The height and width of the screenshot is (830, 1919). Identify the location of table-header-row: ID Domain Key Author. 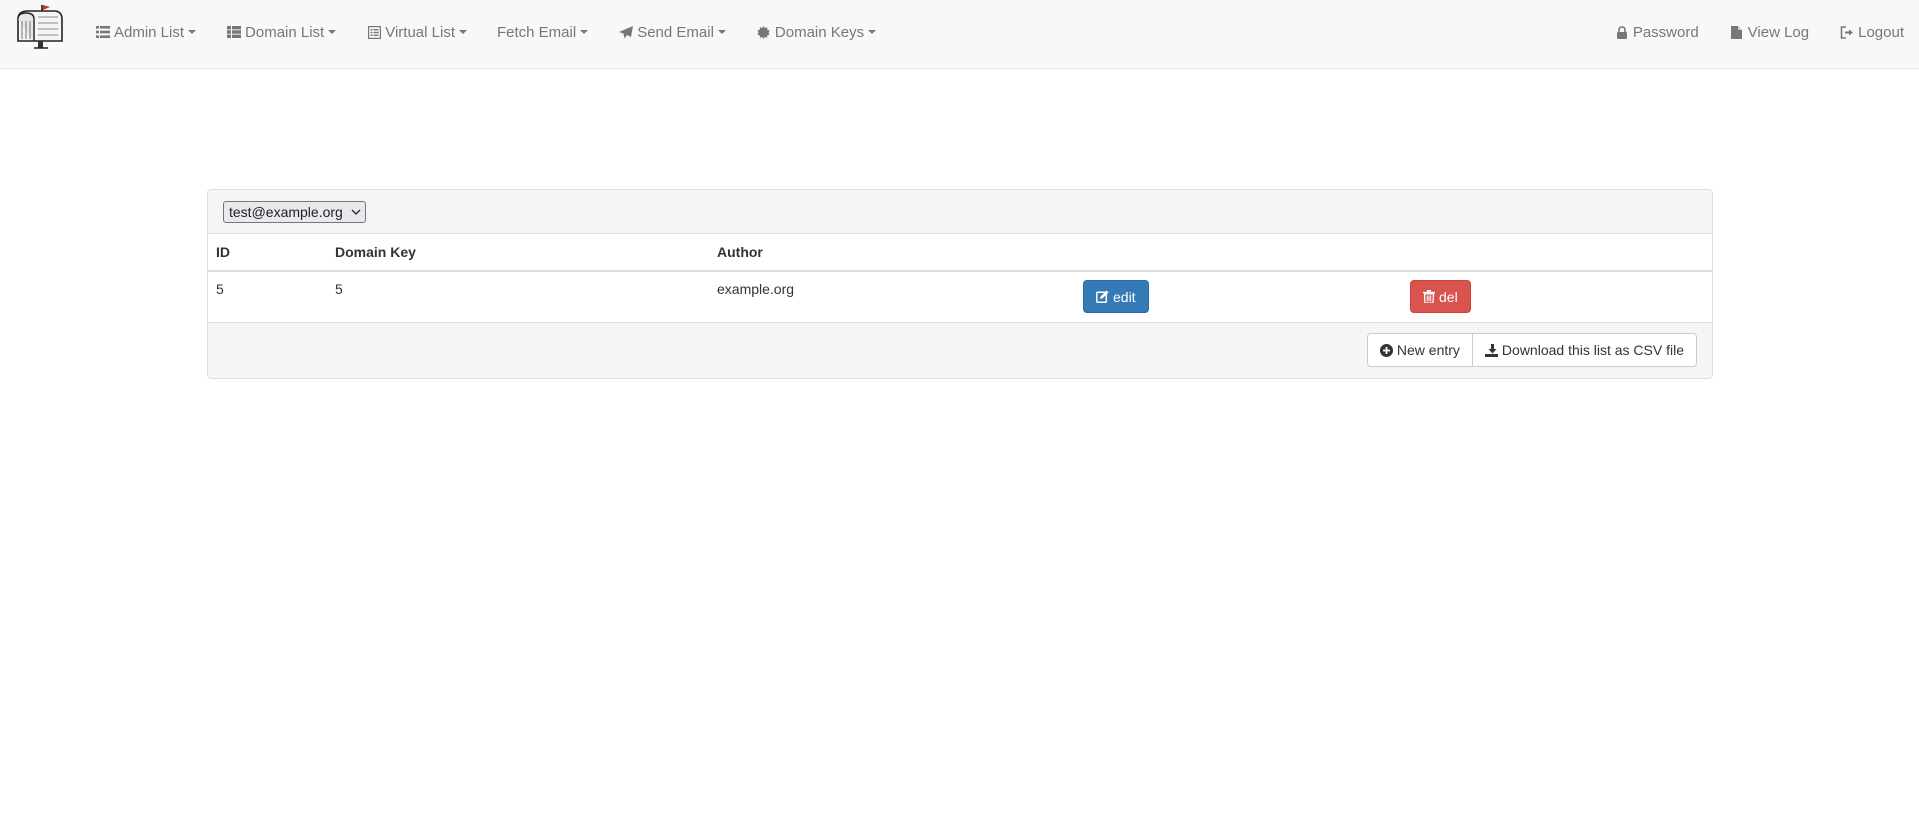
(960, 253).